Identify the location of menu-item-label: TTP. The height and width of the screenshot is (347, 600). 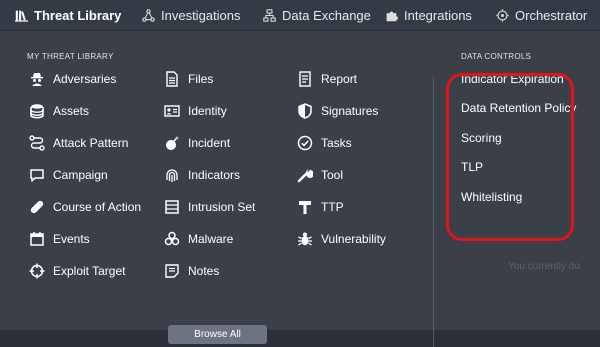
(332, 207).